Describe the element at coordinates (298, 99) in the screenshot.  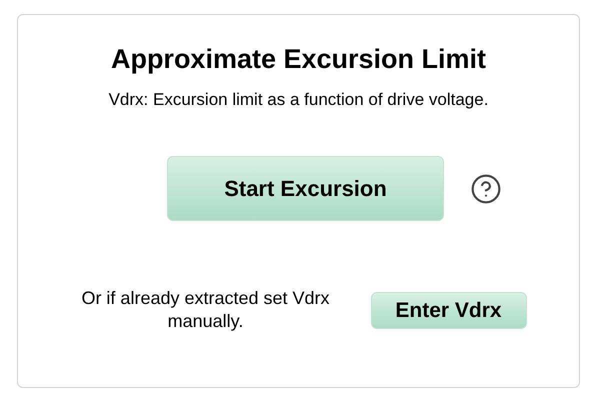
I see `panel-subtitle: Vdrx: Excursion limit as a function of drive voltage.` at that location.